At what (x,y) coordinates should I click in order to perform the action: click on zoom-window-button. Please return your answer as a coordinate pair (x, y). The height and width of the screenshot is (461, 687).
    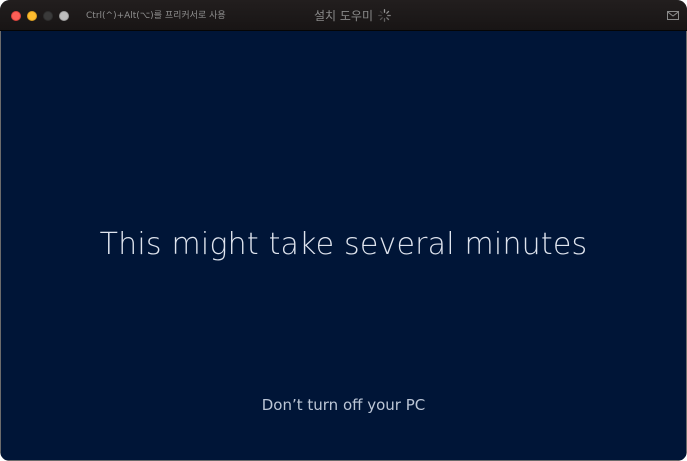
    Looking at the image, I should click on (48, 16).